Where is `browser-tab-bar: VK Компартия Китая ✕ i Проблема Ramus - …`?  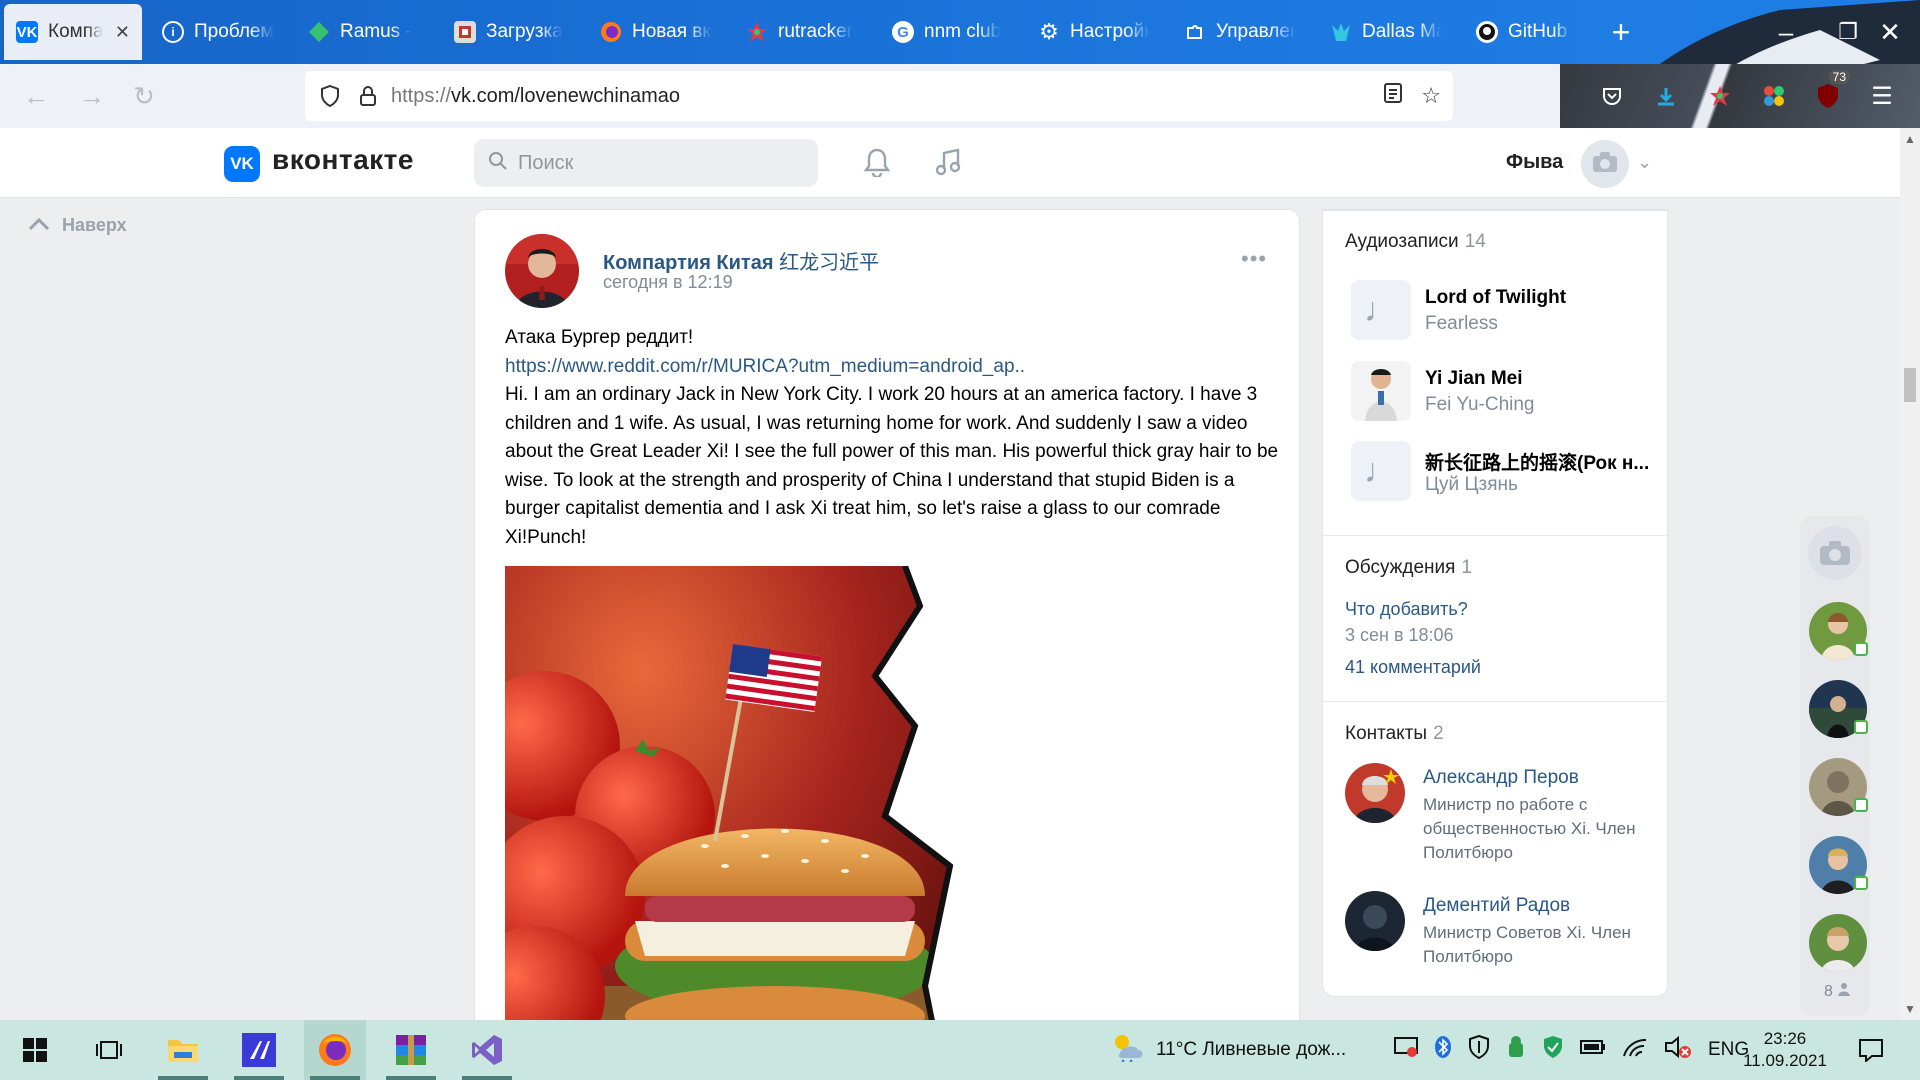 browser-tab-bar: VK Компартия Китая ✕ i Проблема Ramus - … is located at coordinates (960, 32).